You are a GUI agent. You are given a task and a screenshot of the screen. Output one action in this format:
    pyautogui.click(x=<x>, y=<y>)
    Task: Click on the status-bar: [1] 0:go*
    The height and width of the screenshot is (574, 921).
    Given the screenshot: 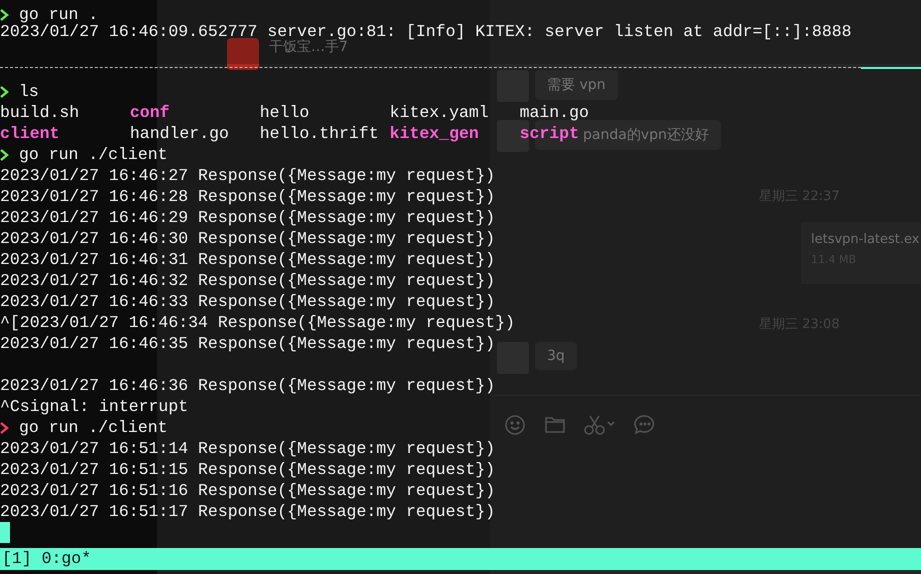 What is the action you would take?
    pyautogui.click(x=460, y=559)
    